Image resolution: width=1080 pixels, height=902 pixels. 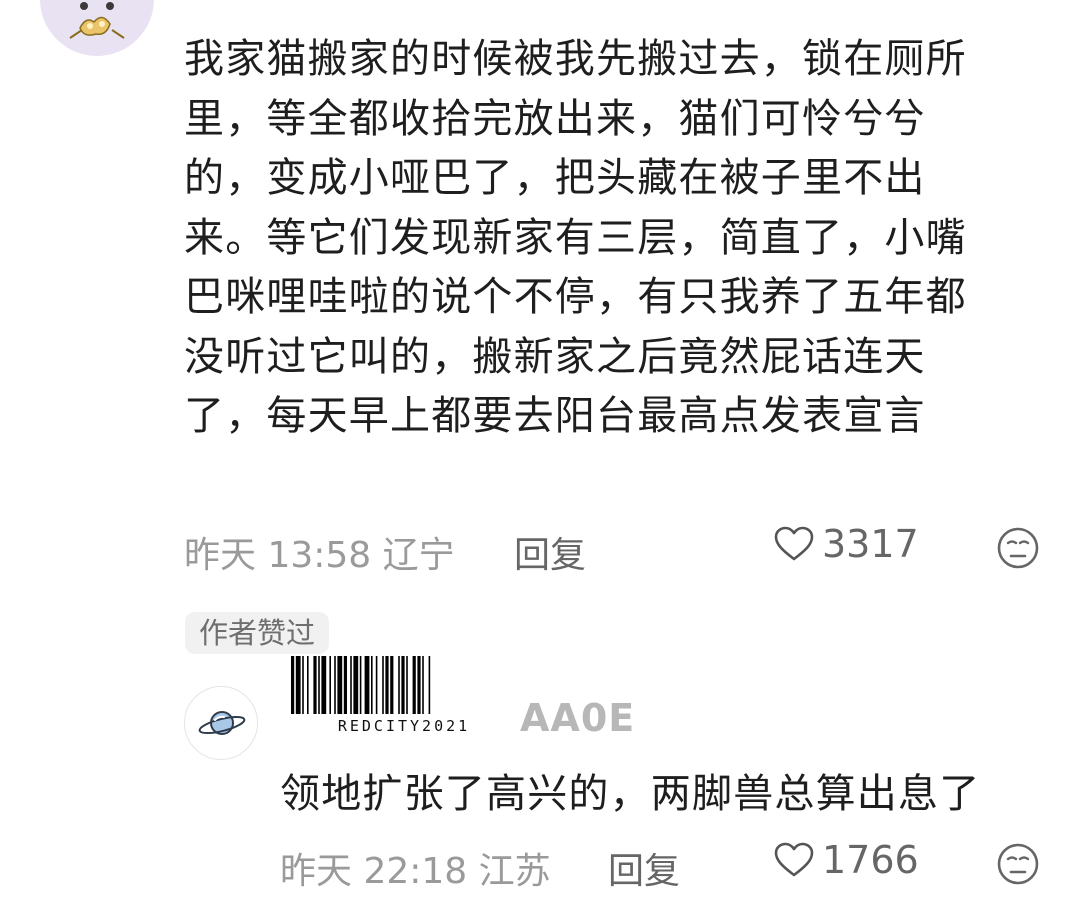 I want to click on reply-body: 领地扩张了高兴的，两脚兽总算出息了, so click(x=630, y=794).